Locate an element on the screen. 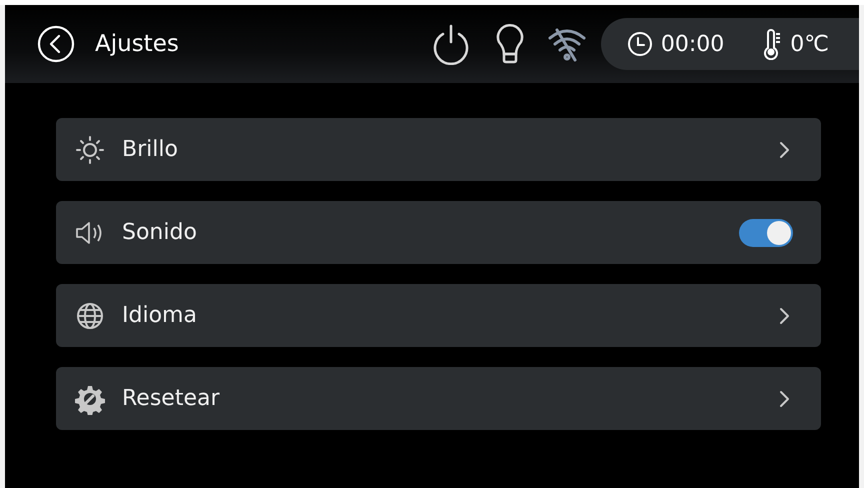 This screenshot has width=864, height=488. page-title: Ajustes is located at coordinates (137, 44).